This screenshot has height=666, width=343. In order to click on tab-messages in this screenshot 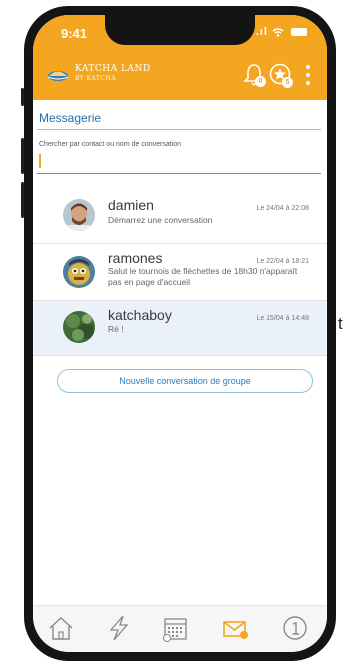, I will do `click(235, 628)`.